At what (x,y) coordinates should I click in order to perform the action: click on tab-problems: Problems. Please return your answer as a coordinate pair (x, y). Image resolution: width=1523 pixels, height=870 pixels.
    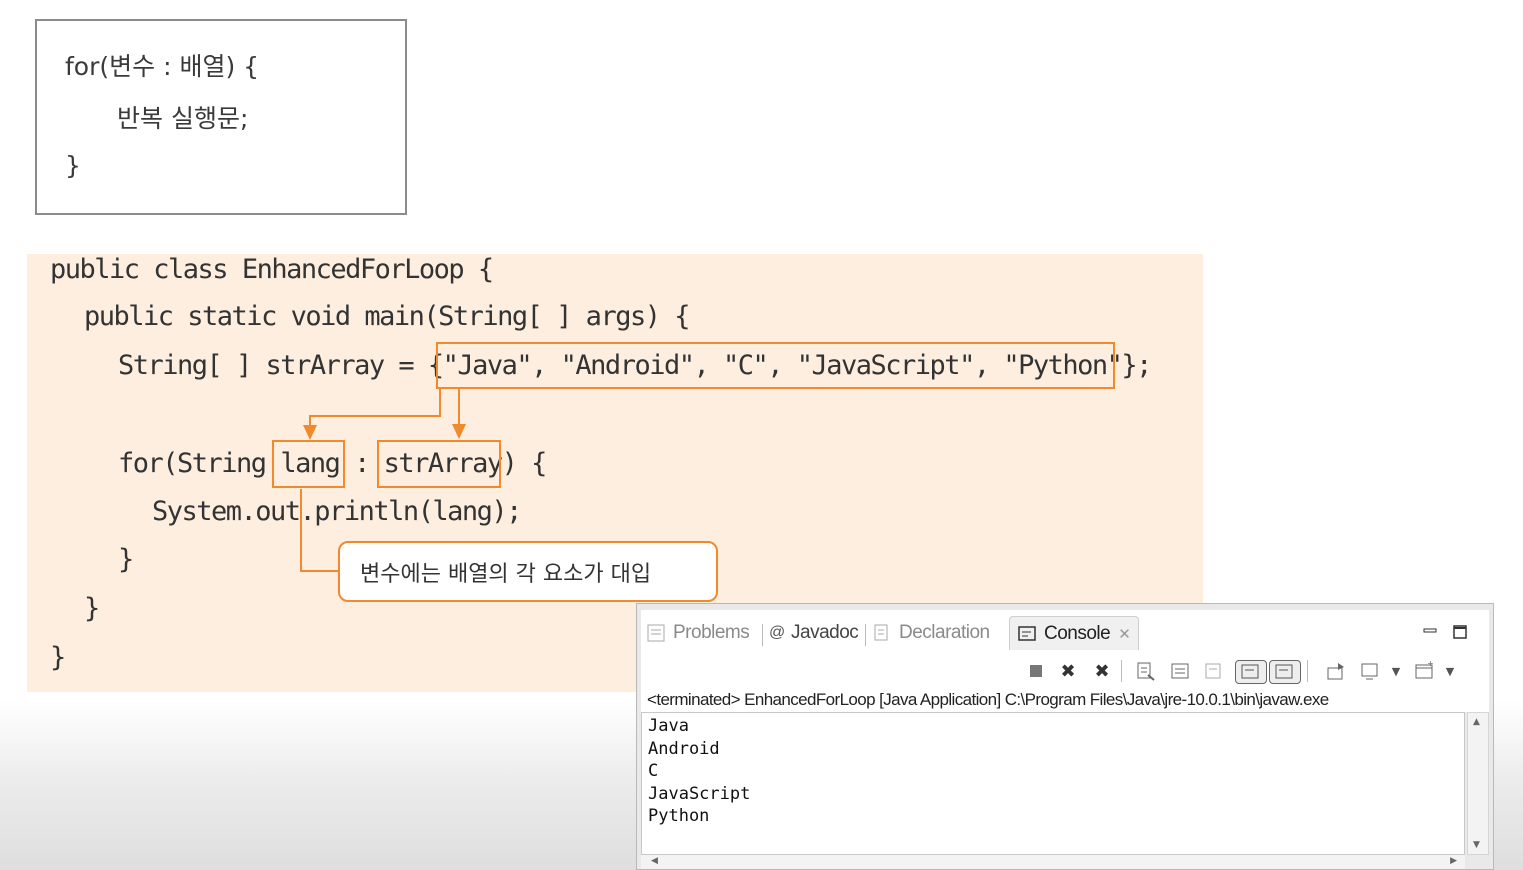
    Looking at the image, I should click on (698, 633).